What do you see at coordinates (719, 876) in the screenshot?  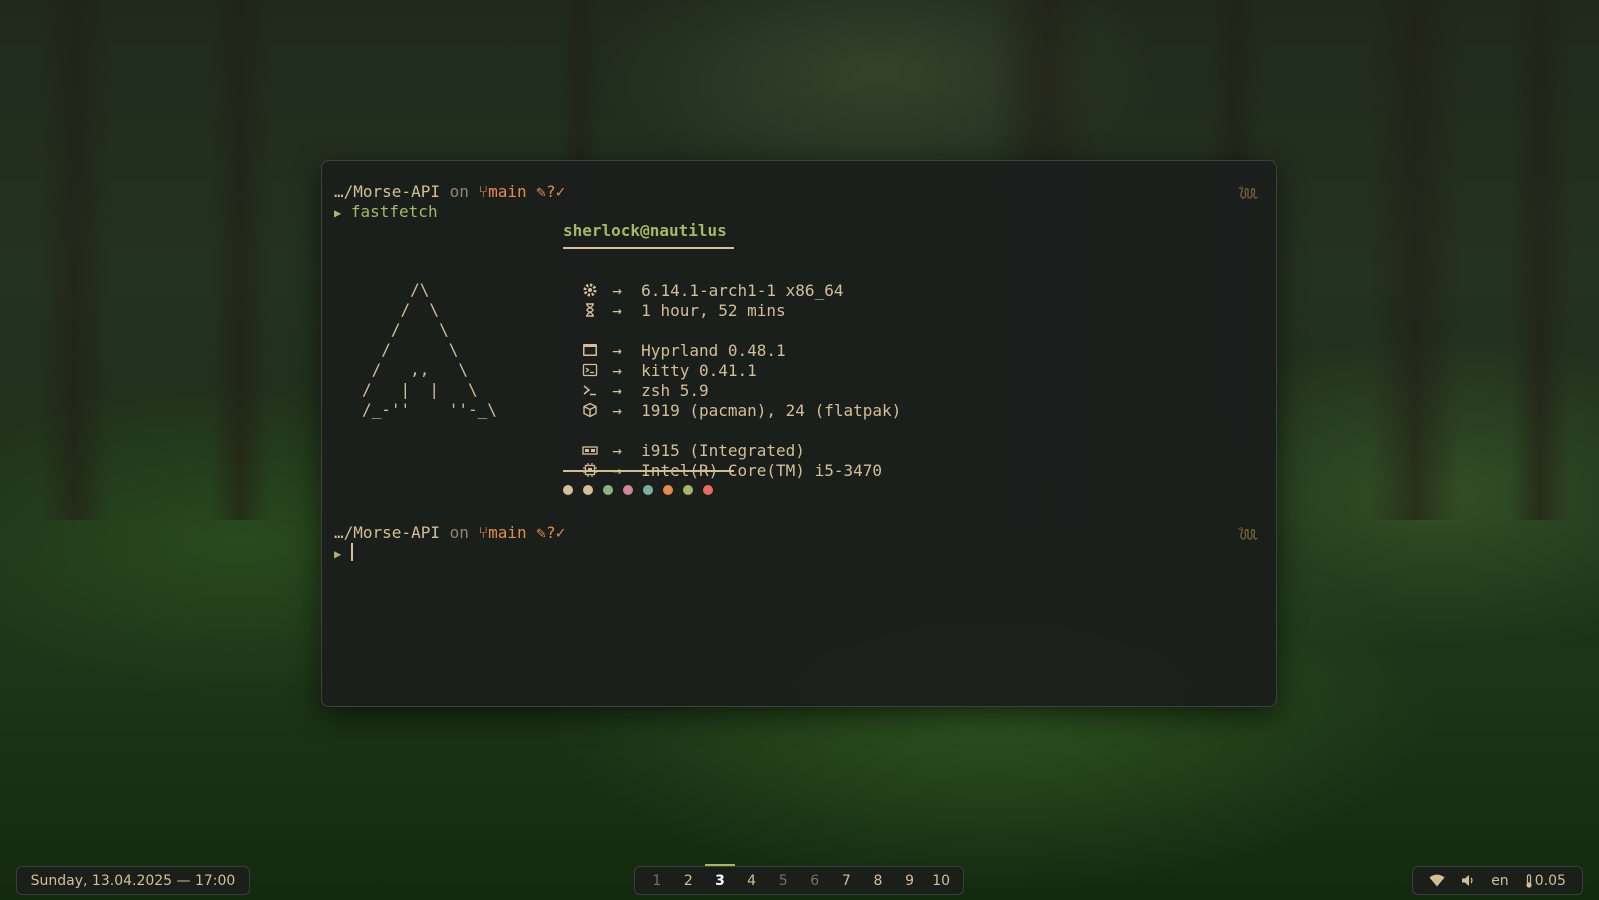 I see `workspace-3: 3` at bounding box center [719, 876].